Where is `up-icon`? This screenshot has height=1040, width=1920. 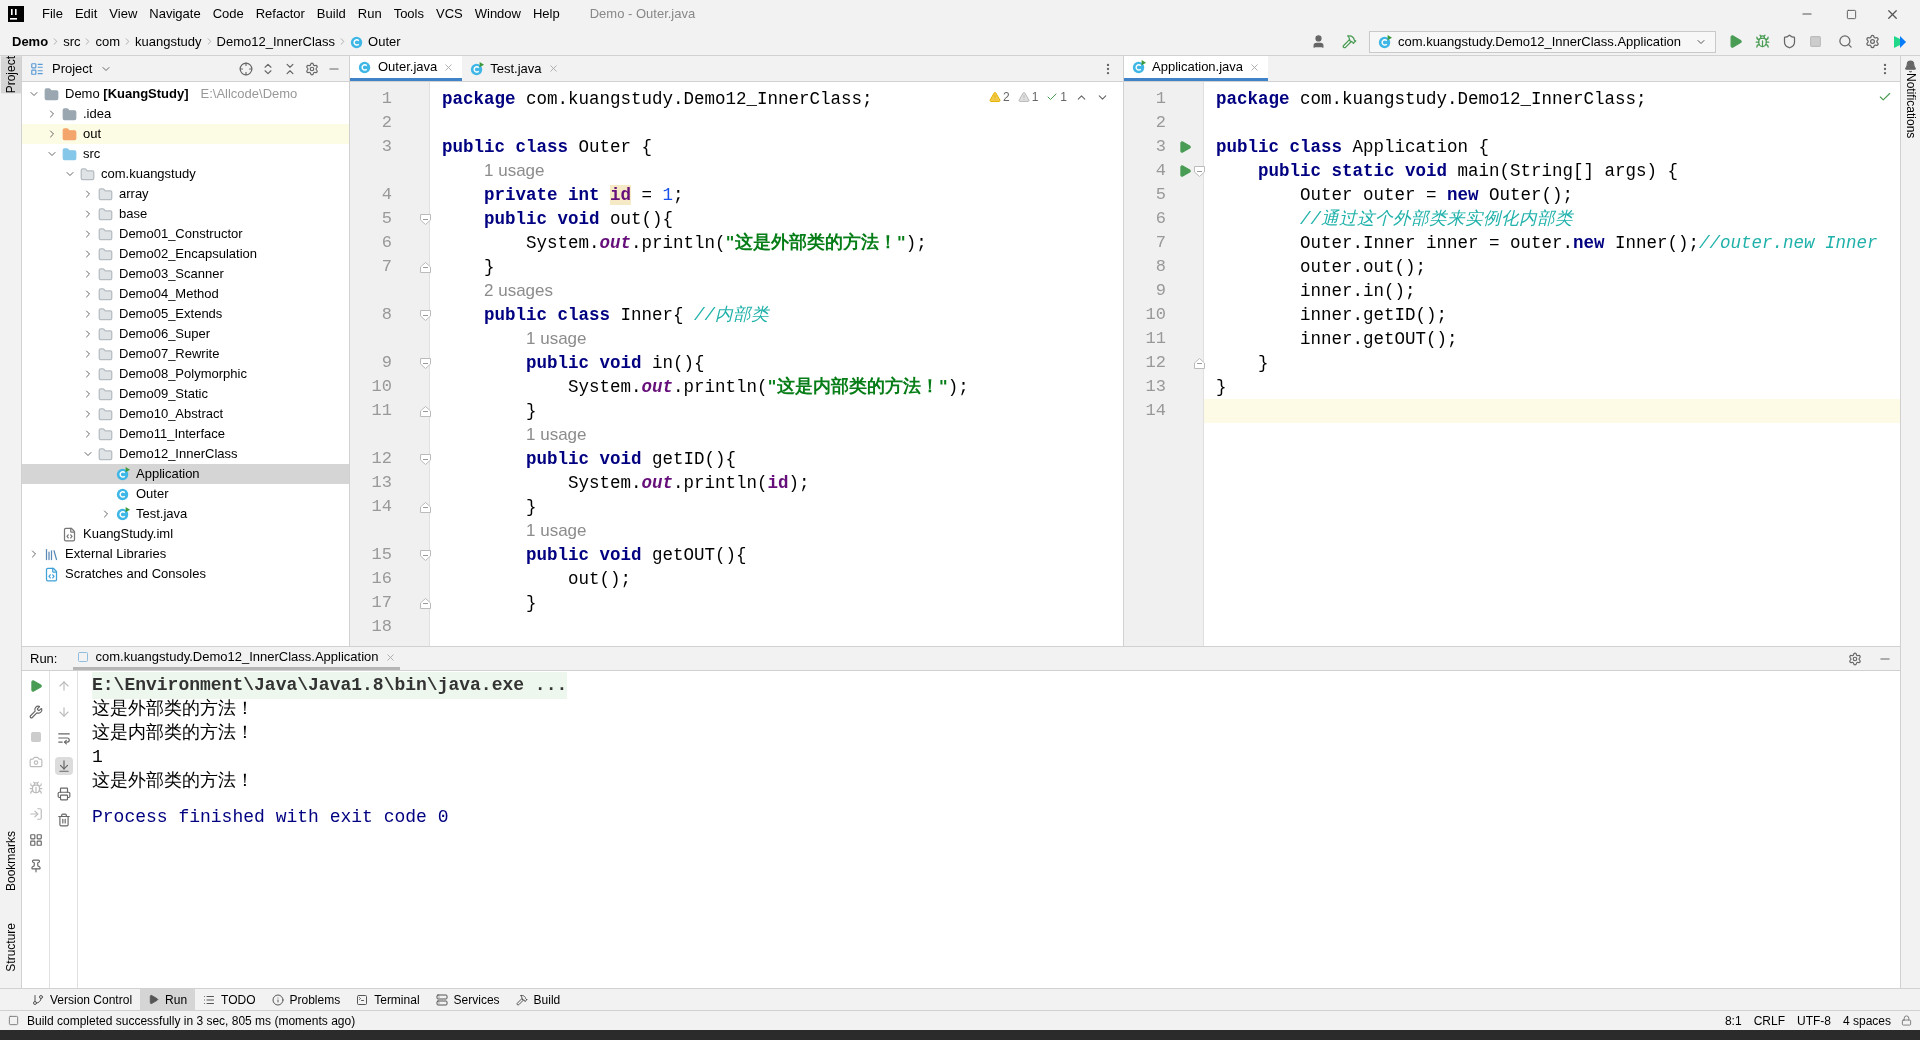
up-icon is located at coordinates (63, 686).